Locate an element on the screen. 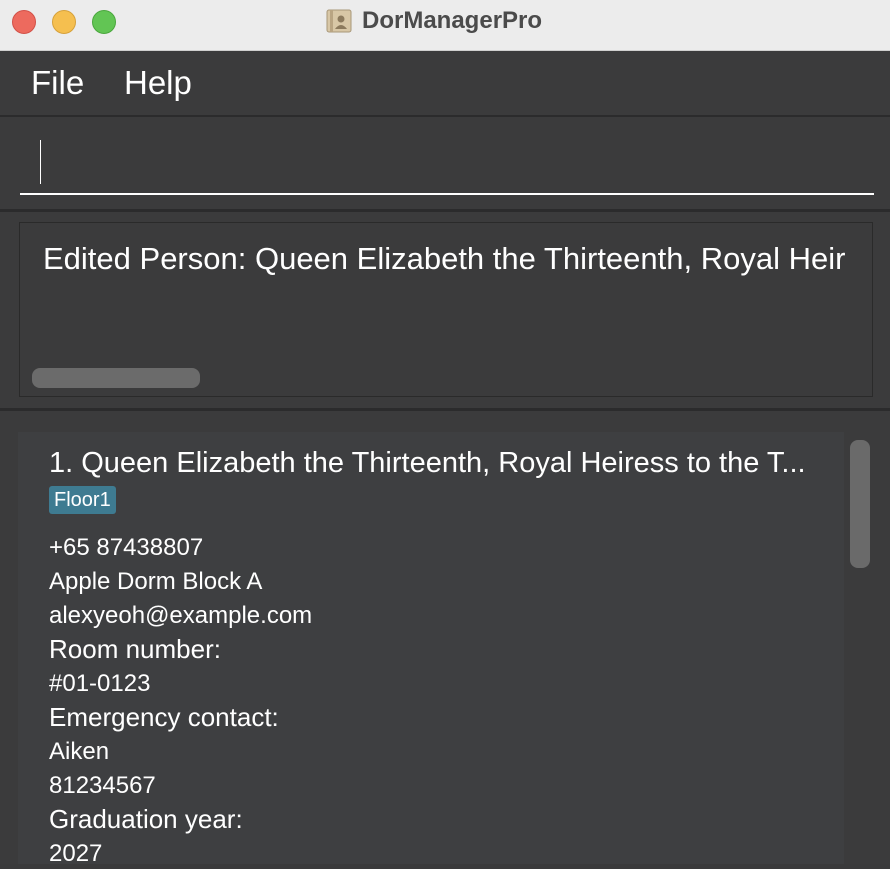 The image size is (890, 869). command-box is located at coordinates (445, 164).